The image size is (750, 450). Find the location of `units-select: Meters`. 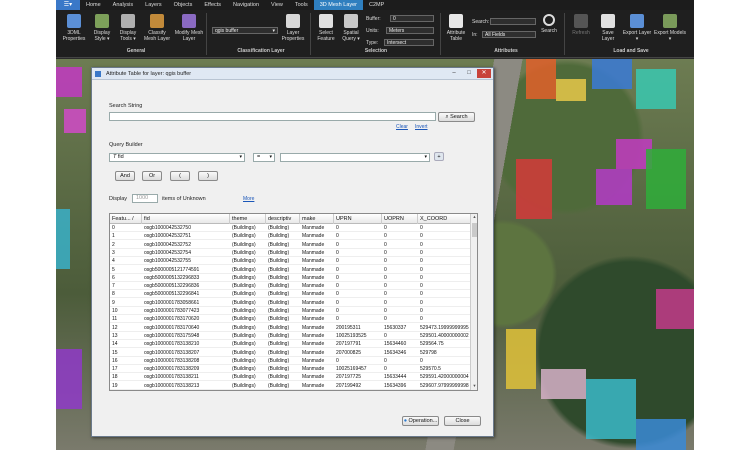

units-select: Meters is located at coordinates (410, 30).